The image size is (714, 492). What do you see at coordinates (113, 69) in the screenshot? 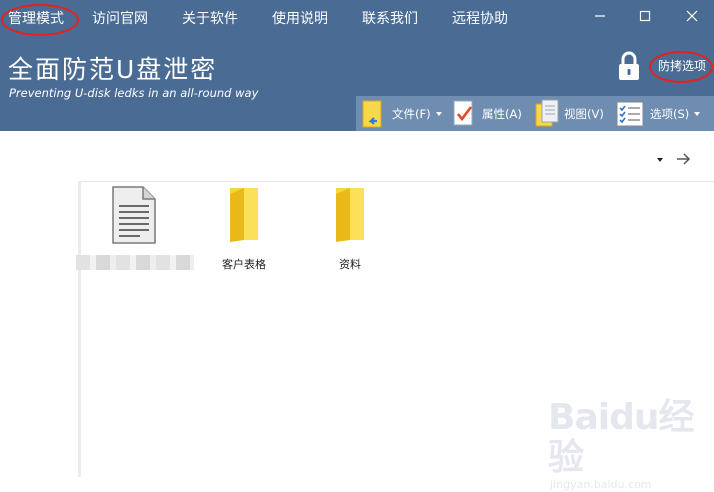
I see `brand-title: 全面防范U盘泄密` at bounding box center [113, 69].